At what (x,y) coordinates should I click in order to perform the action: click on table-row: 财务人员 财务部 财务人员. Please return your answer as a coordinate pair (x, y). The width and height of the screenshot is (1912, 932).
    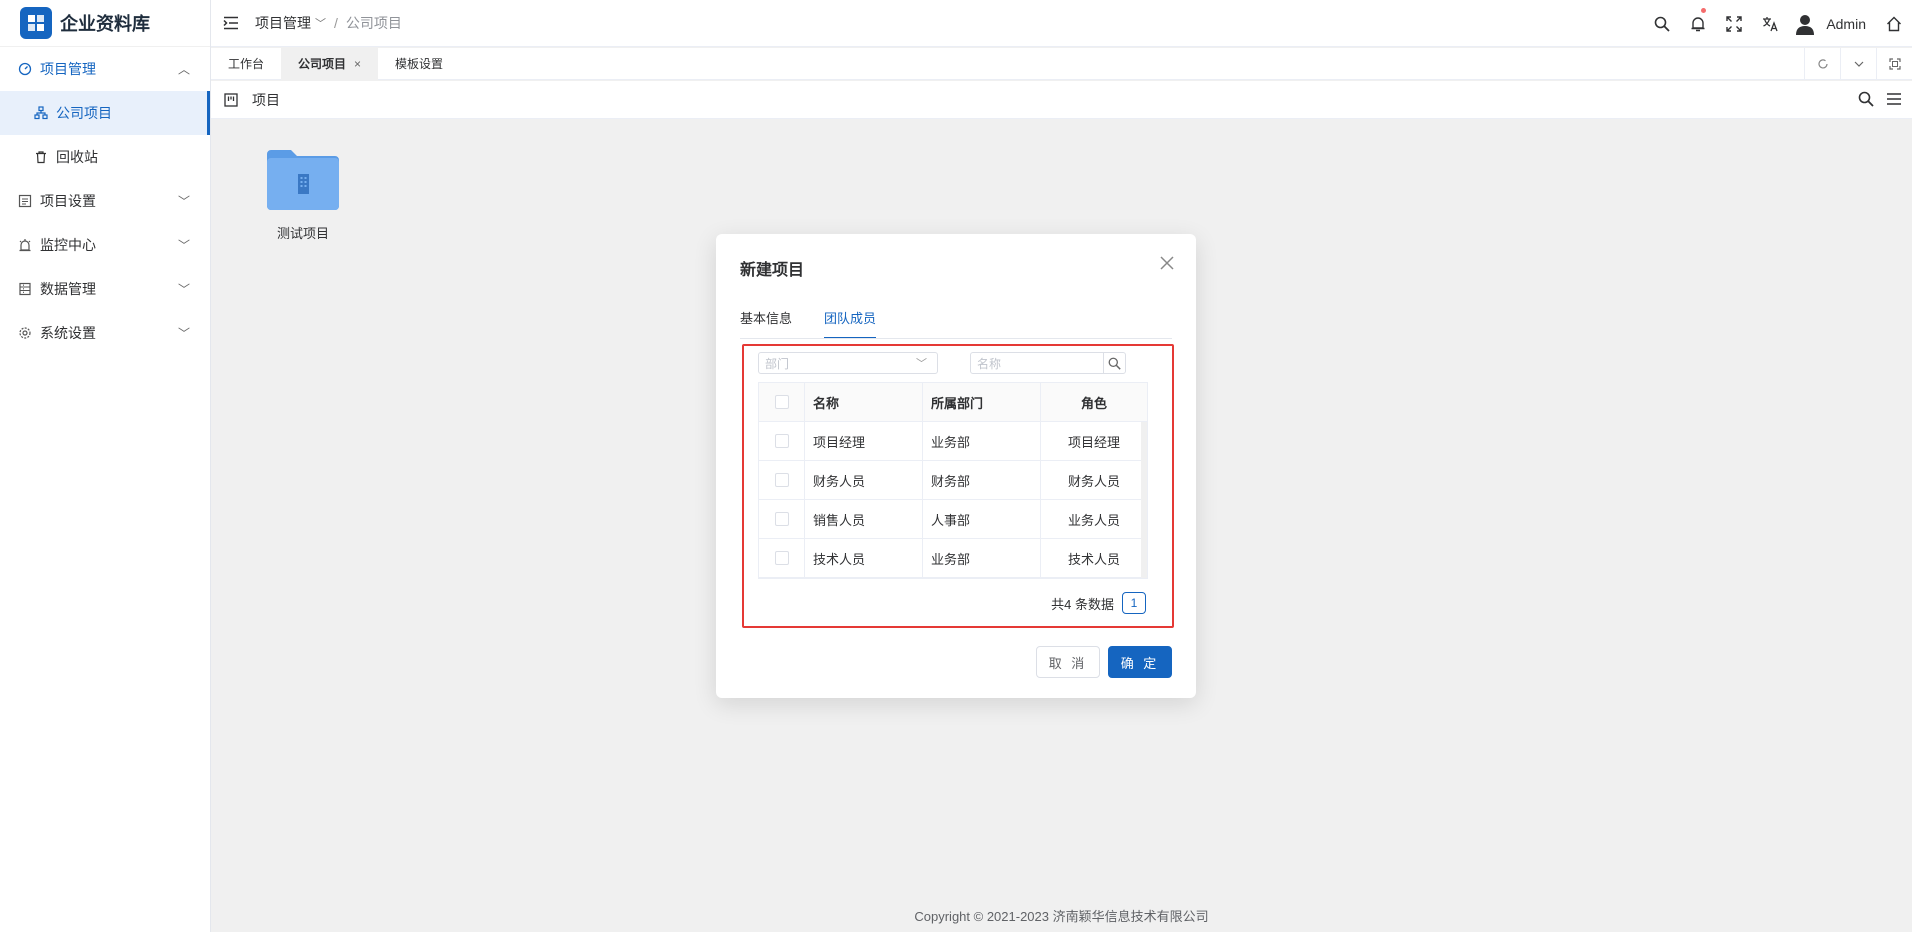
    Looking at the image, I should click on (953, 480).